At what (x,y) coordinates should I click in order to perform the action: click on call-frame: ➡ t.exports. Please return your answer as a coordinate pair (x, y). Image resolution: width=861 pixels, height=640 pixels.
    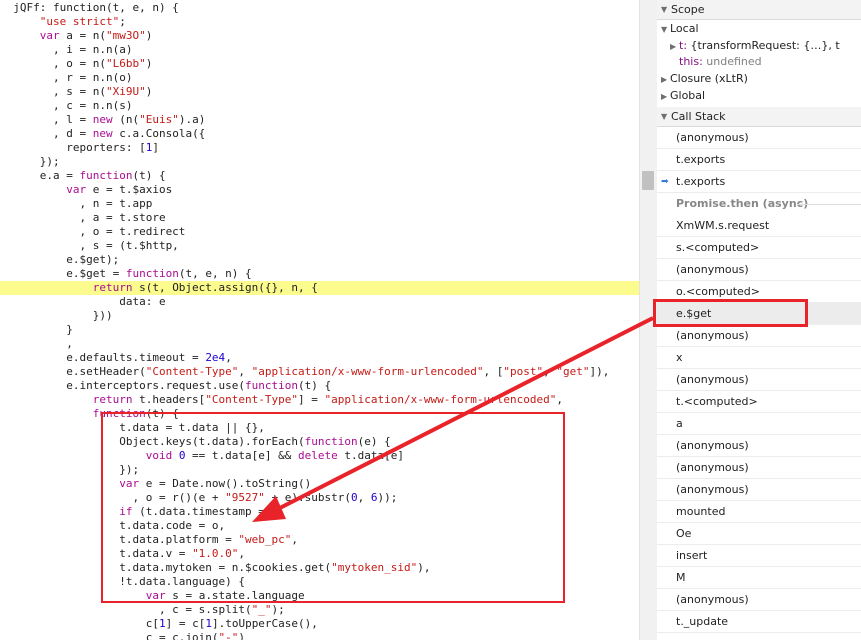
    Looking at the image, I should click on (759, 182).